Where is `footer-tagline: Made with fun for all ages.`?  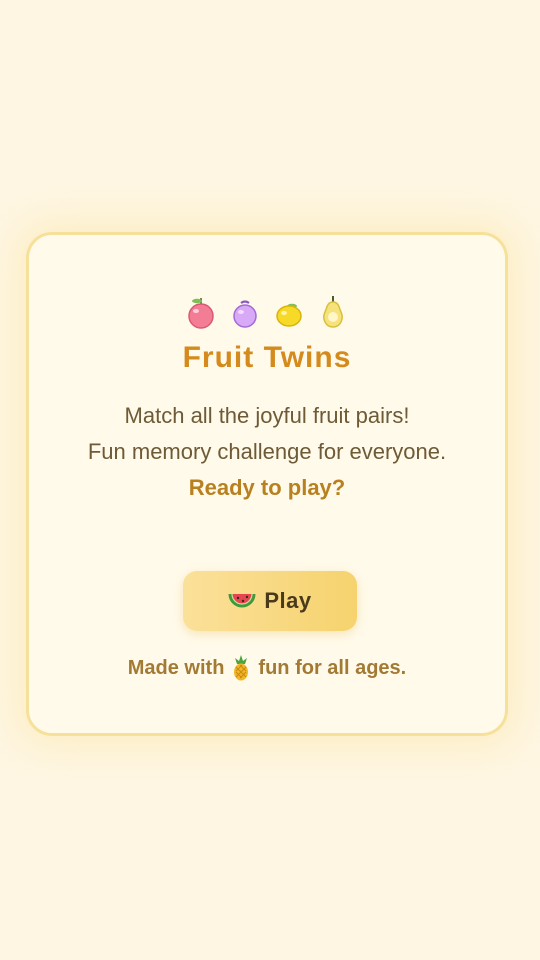
footer-tagline: Made with fun for all ages. is located at coordinates (267, 668).